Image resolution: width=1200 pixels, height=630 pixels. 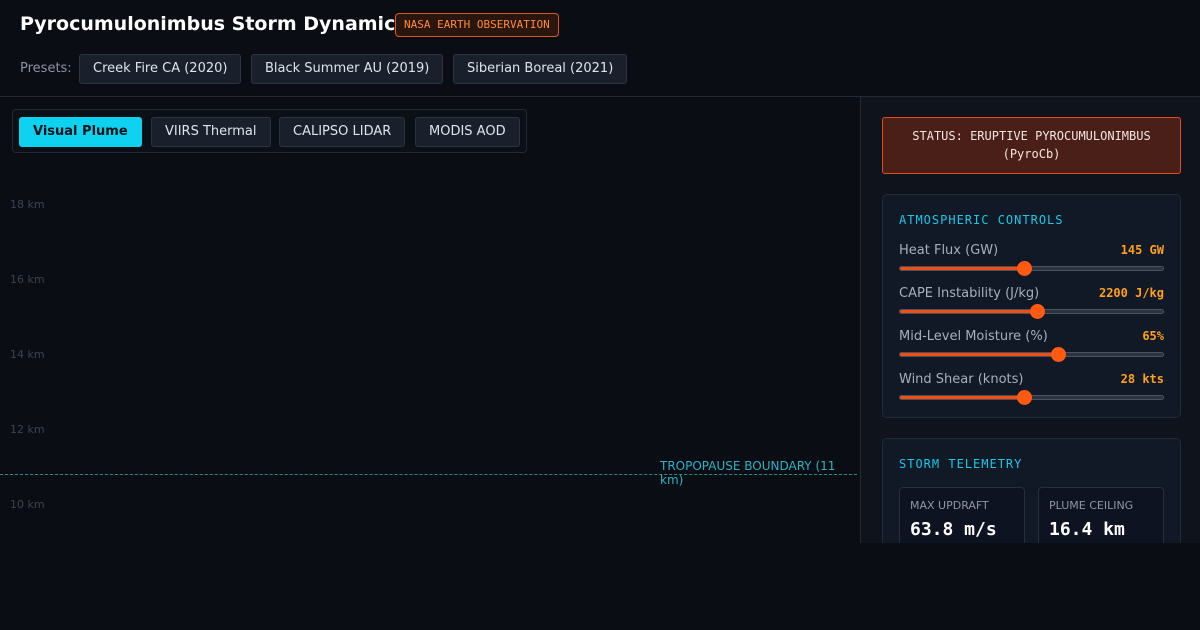 What do you see at coordinates (1031, 389) in the screenshot?
I see `wind-shear-control: Wind Shear (knots) 28 kts` at bounding box center [1031, 389].